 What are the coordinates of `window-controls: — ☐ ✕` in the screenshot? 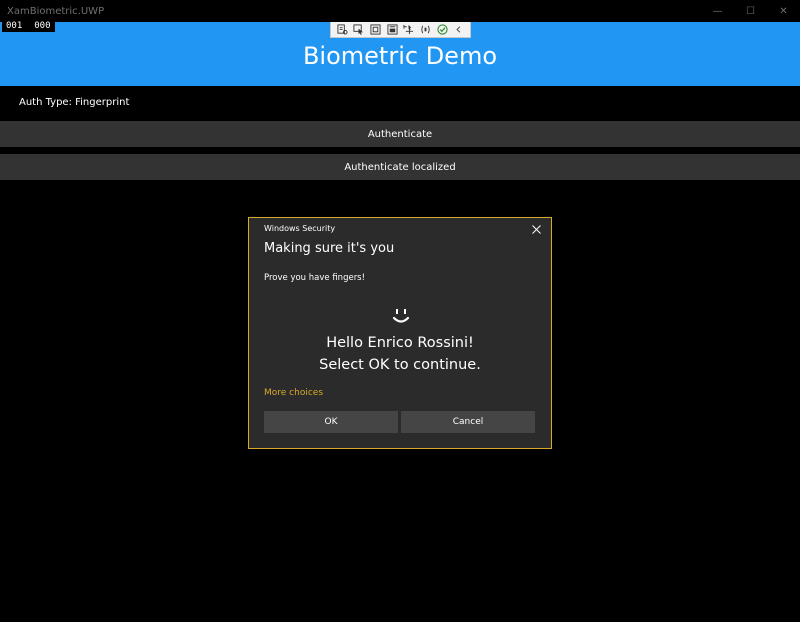 It's located at (750, 11).